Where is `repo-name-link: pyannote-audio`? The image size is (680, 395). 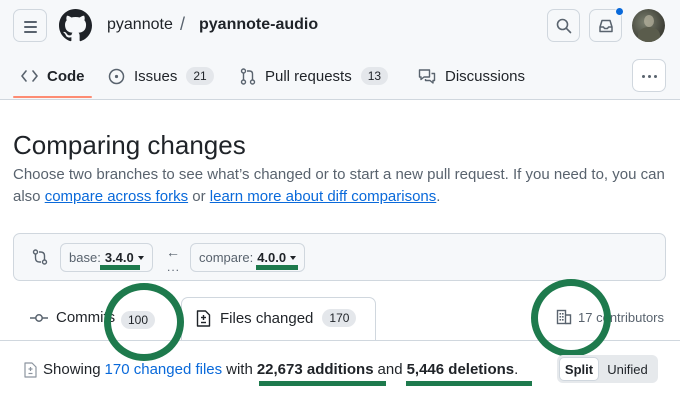 repo-name-link: pyannote-audio is located at coordinates (258, 25).